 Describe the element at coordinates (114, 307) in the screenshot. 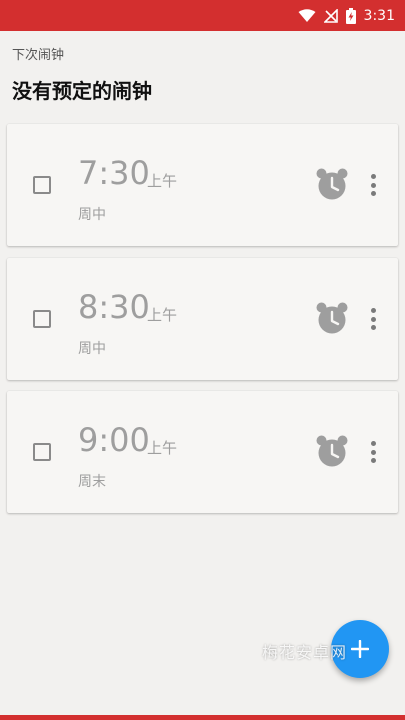

I see `alarm-time: 8:30` at that location.